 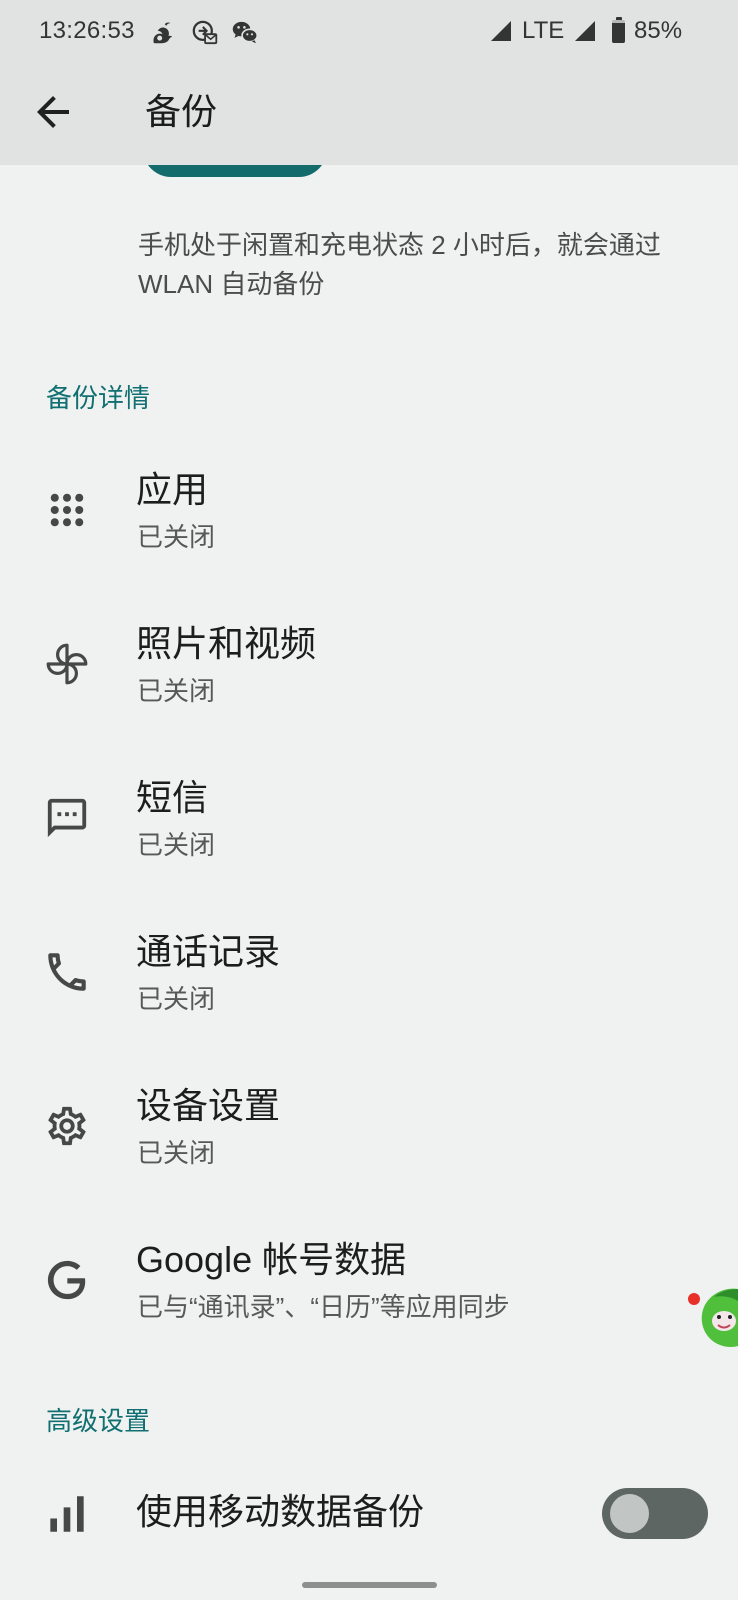 What do you see at coordinates (369, 31) in the screenshot?
I see `status-bar: 13:26:53 LTE 85%` at bounding box center [369, 31].